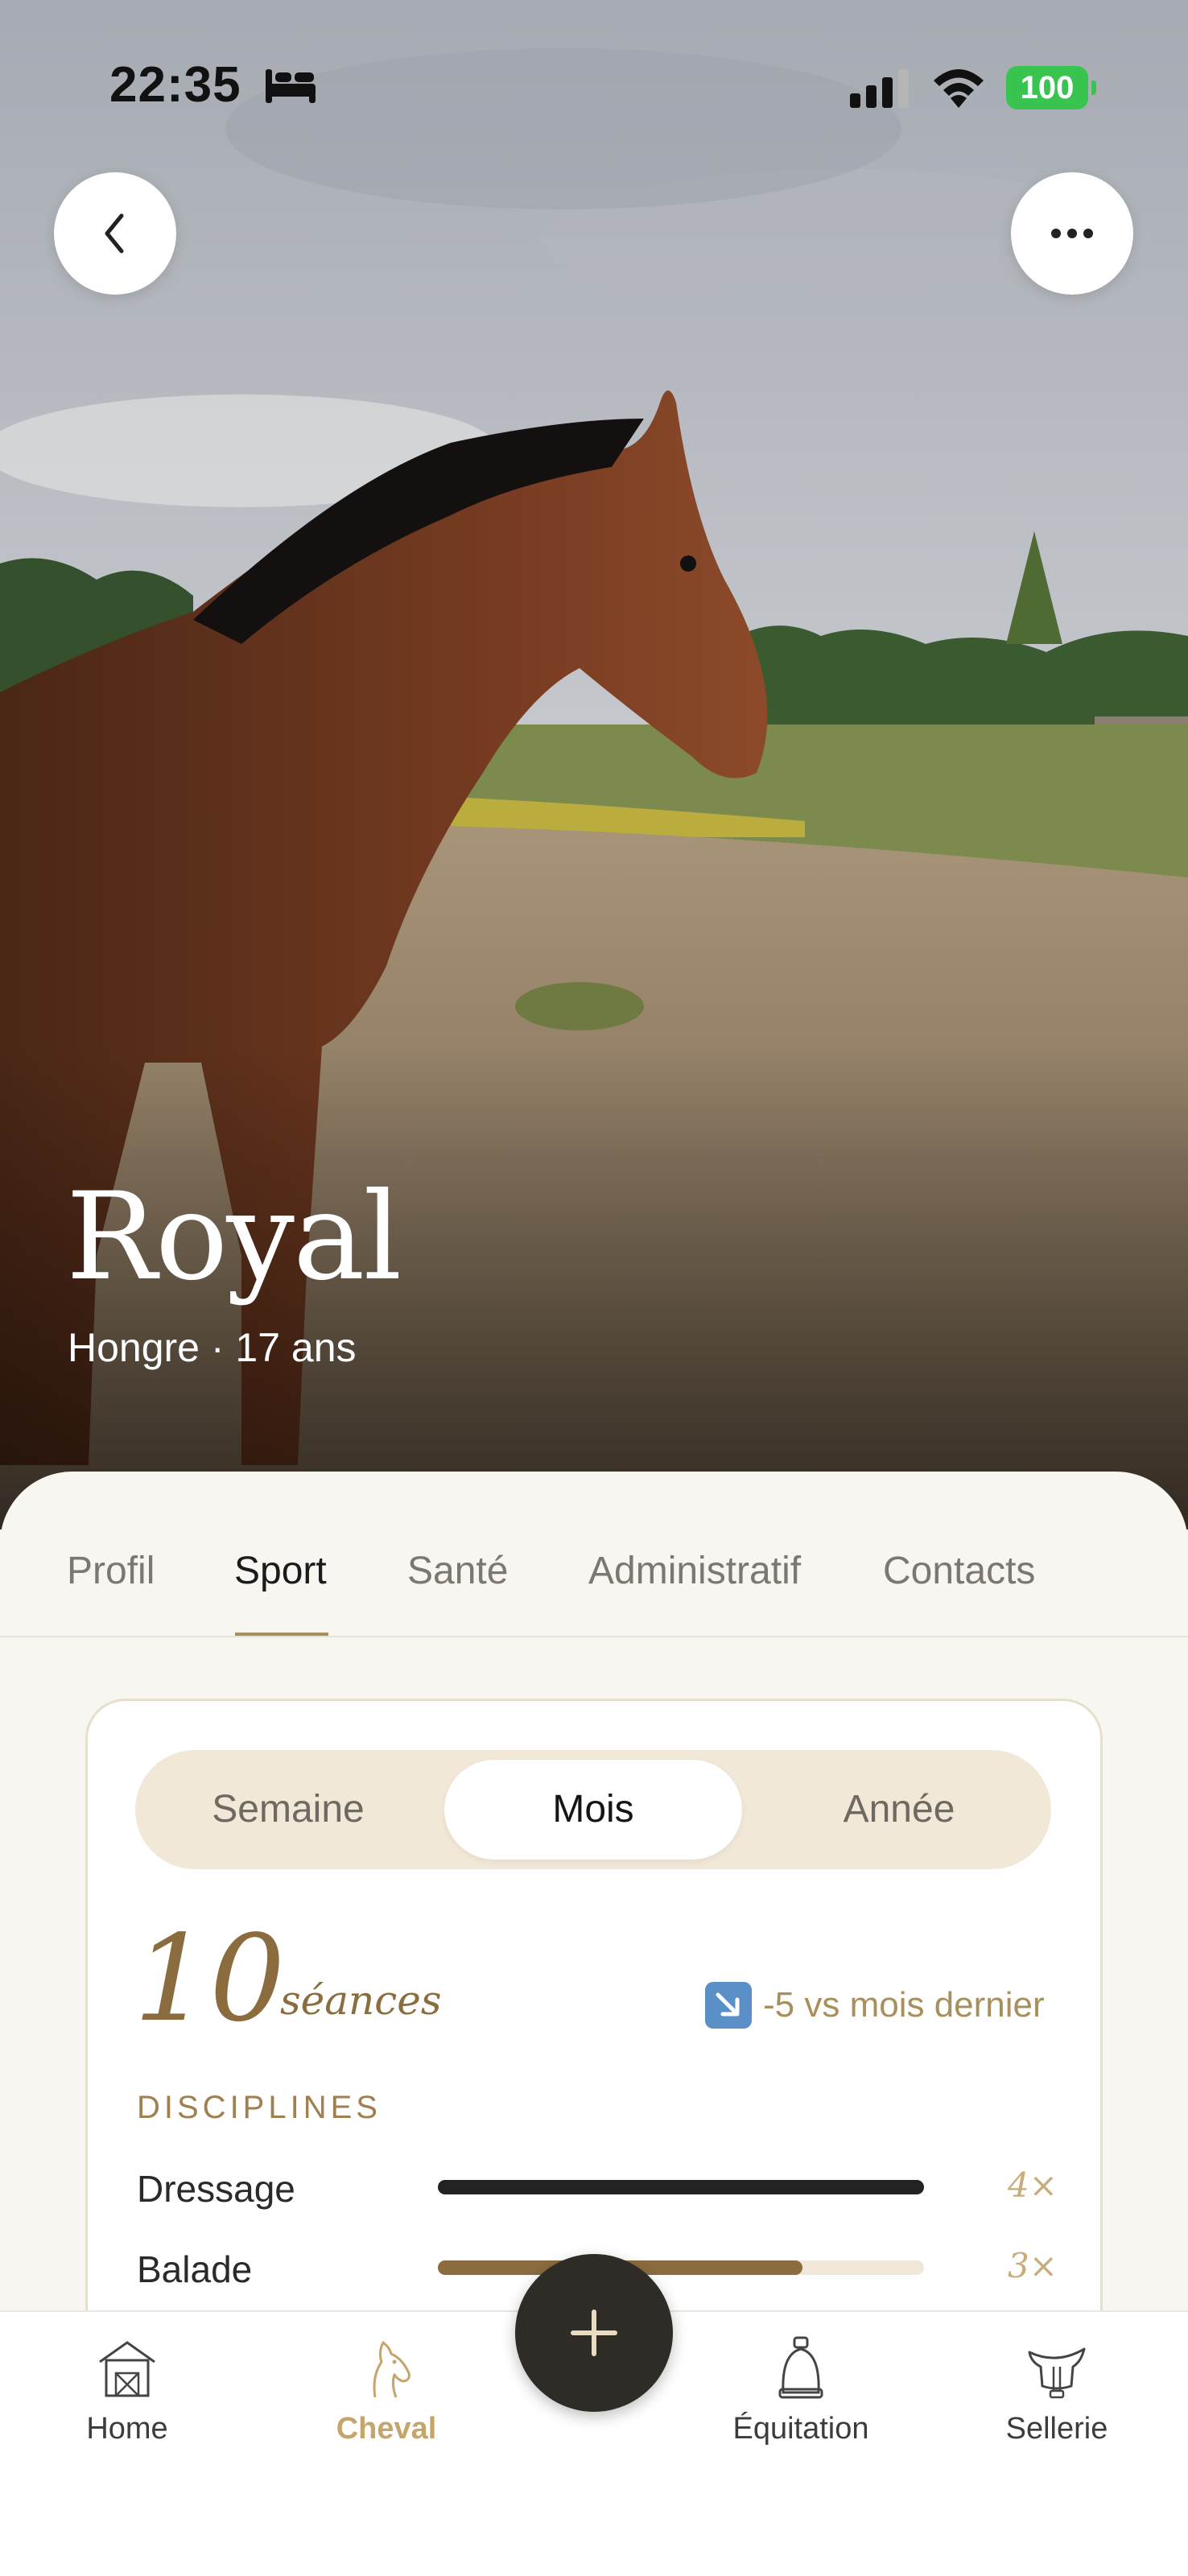 The height and width of the screenshot is (2576, 1188). Describe the element at coordinates (392, 2369) in the screenshot. I see `horse-head-icon` at that location.